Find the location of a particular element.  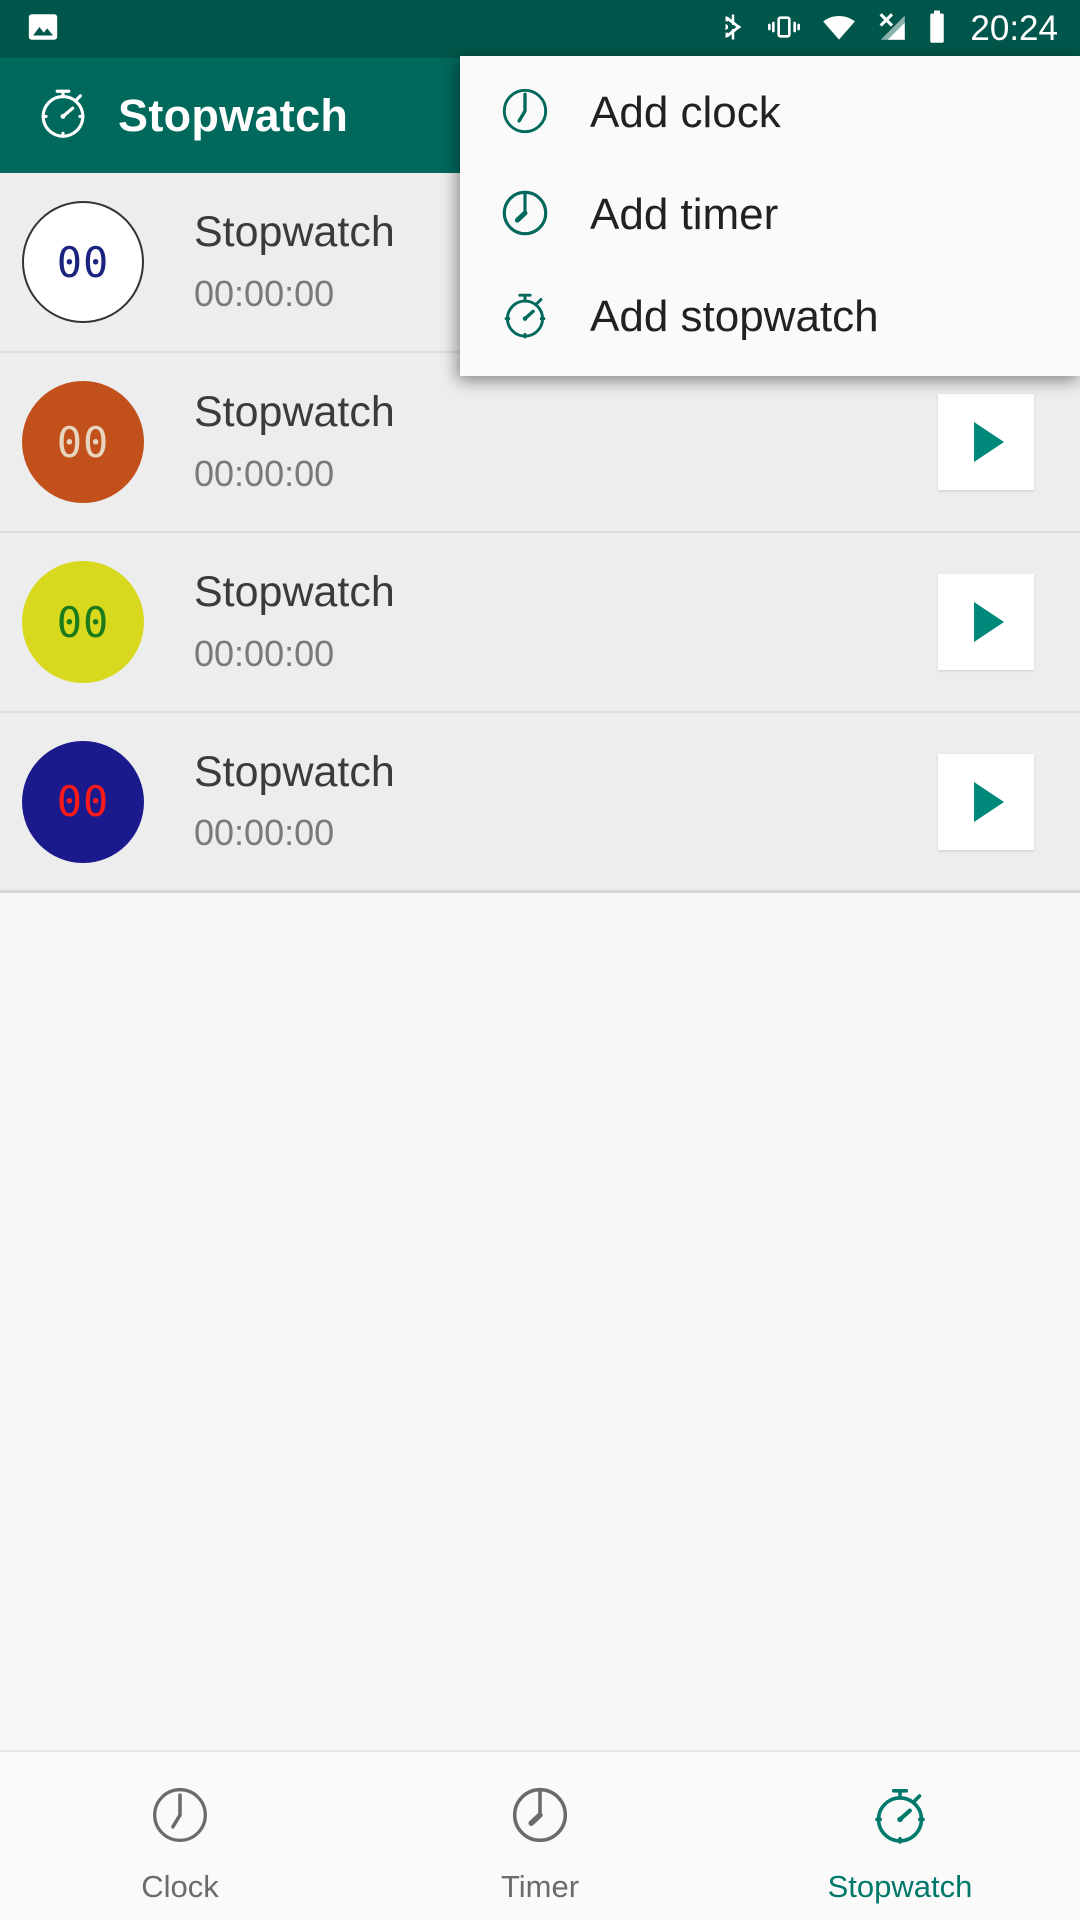

tab-label: Clock is located at coordinates (180, 1886).